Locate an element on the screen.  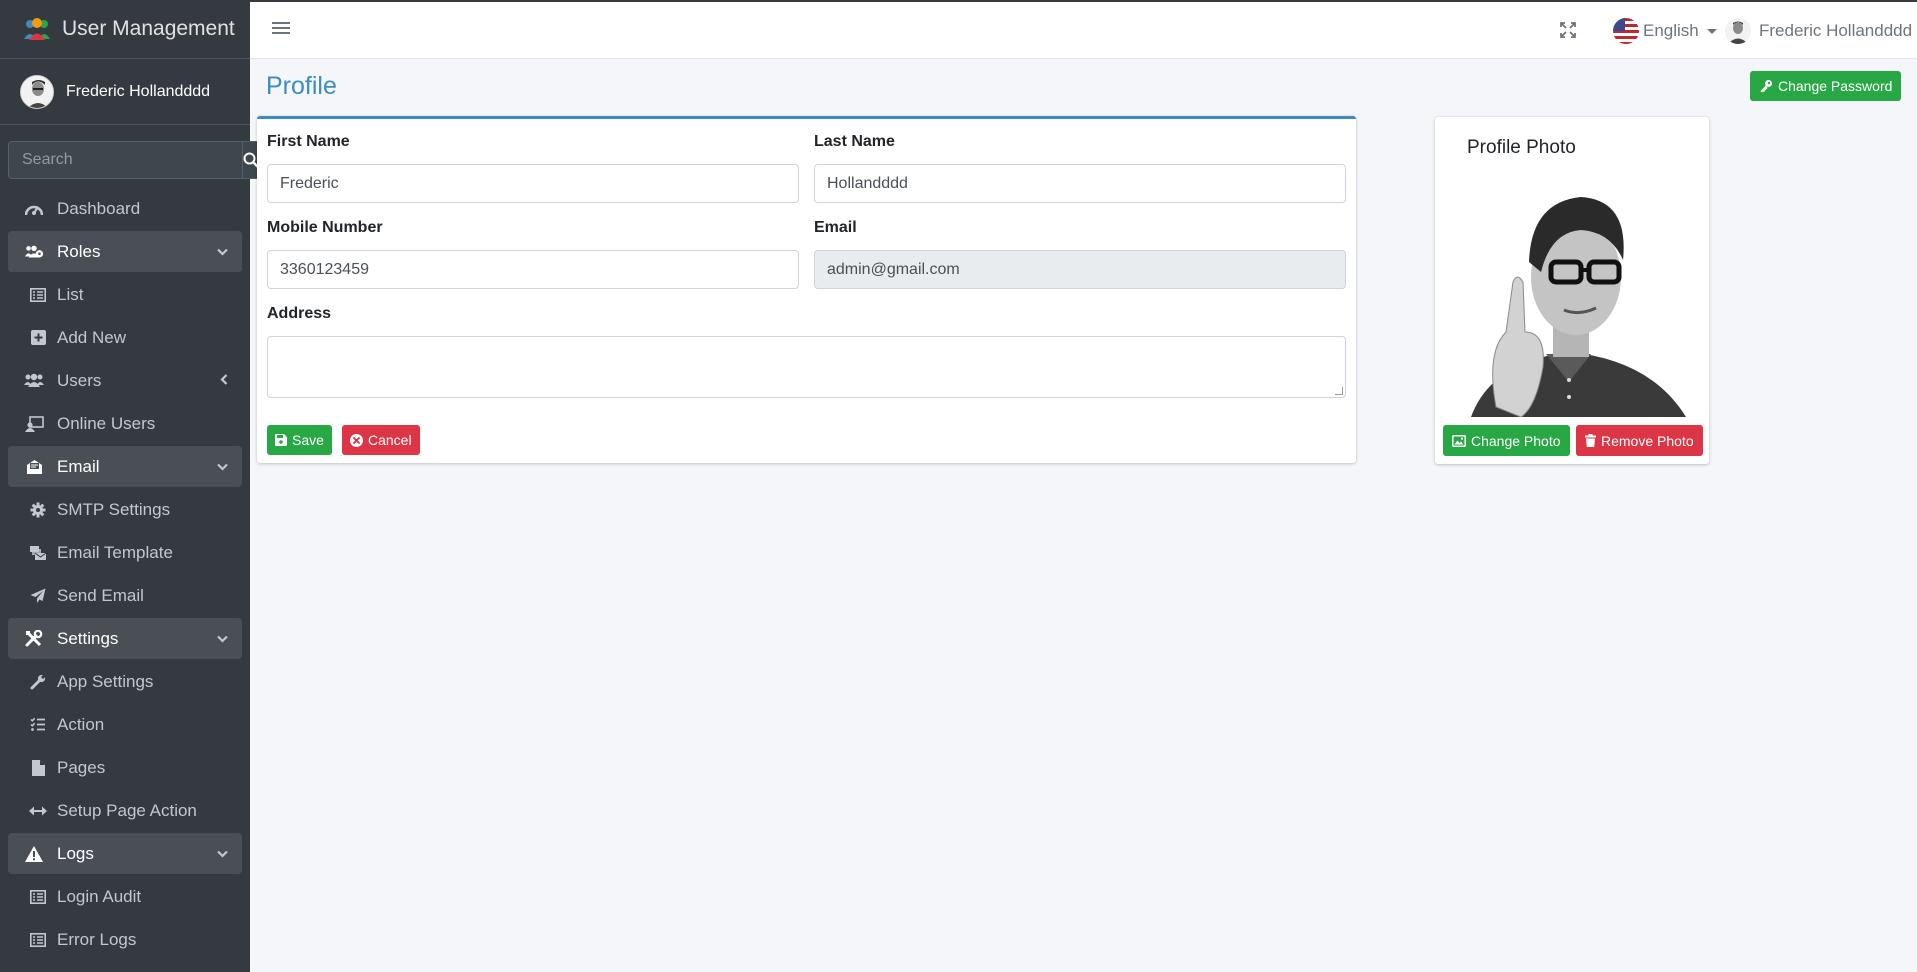
brand-link: User Management is located at coordinates (125, 29).